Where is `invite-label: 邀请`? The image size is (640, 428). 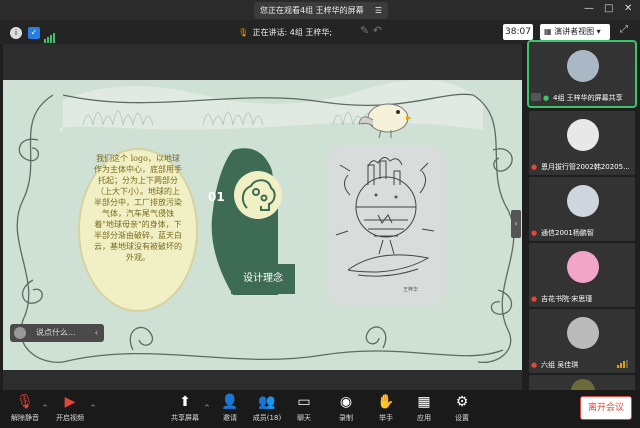 invite-label: 邀请 is located at coordinates (230, 418).